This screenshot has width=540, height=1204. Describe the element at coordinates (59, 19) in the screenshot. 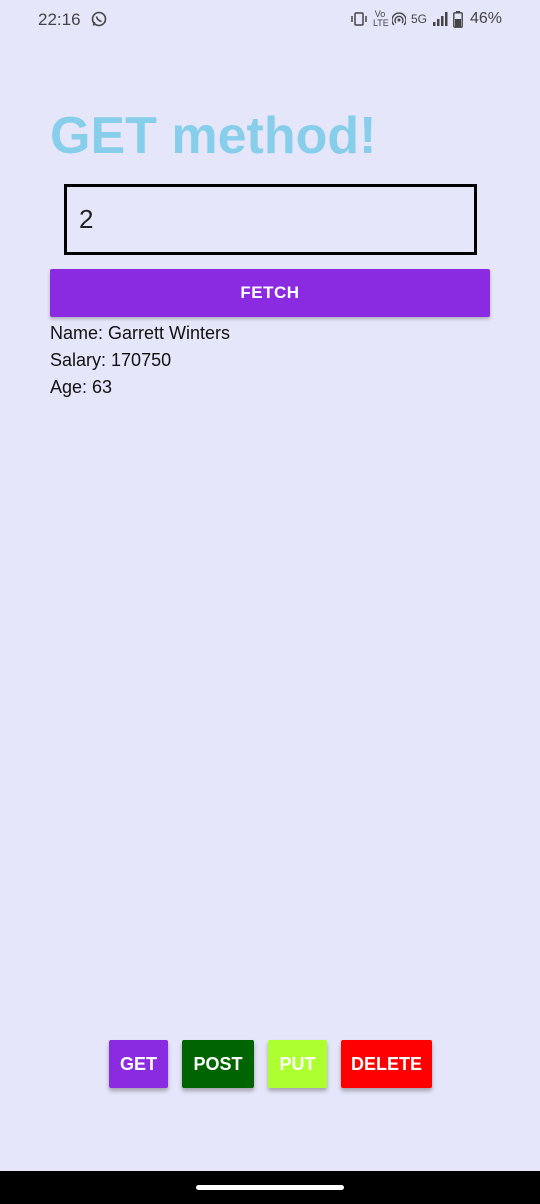

I see `status-time: 22:16` at that location.